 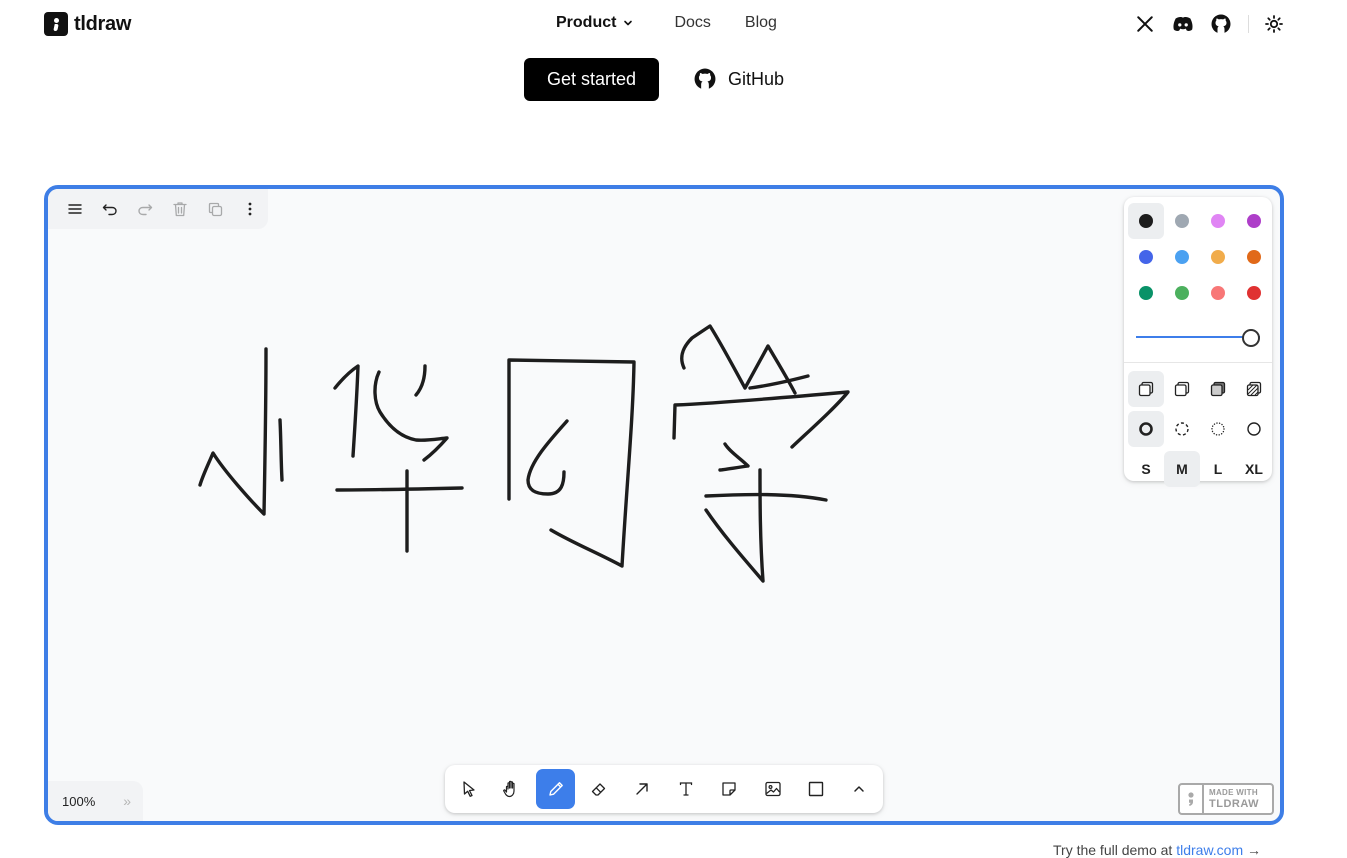 I want to click on fill-pattern-icon, so click(x=1254, y=389).